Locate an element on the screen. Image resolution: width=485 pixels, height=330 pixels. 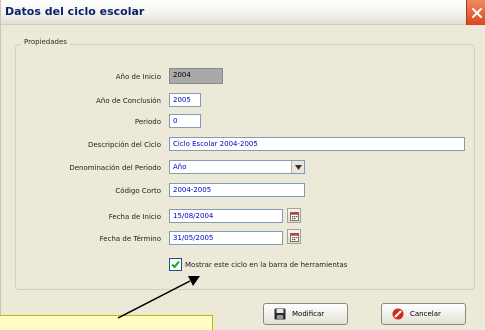
close-button is located at coordinates (475, 12).